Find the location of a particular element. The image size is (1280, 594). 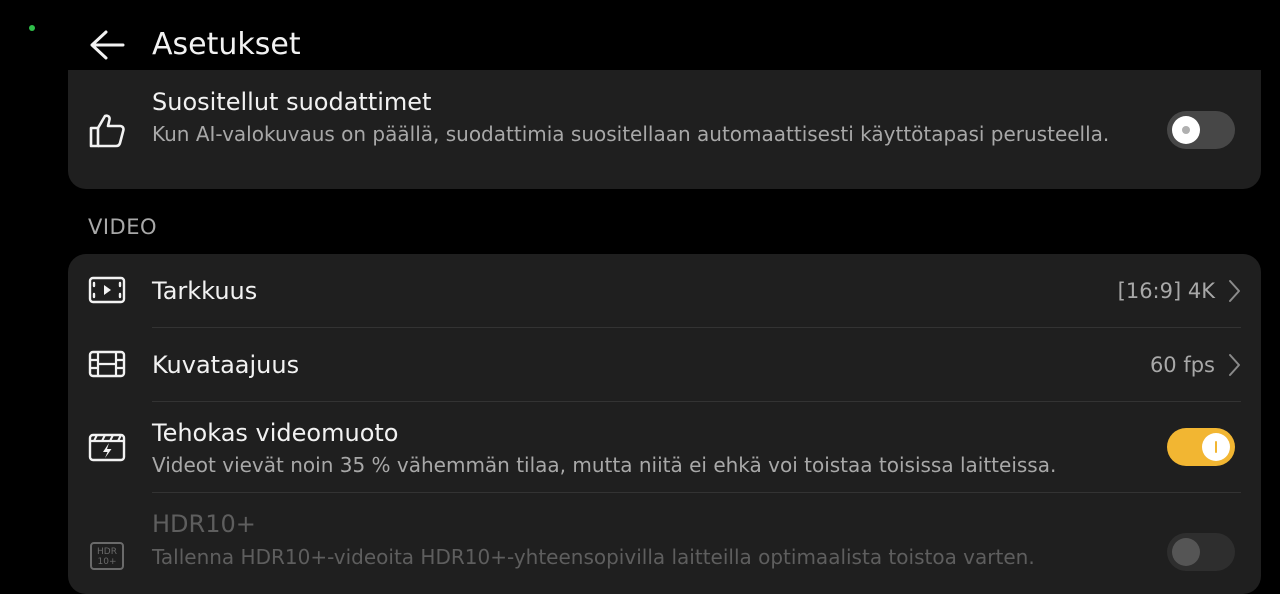

toggle-on-mark is located at coordinates (1216, 447).